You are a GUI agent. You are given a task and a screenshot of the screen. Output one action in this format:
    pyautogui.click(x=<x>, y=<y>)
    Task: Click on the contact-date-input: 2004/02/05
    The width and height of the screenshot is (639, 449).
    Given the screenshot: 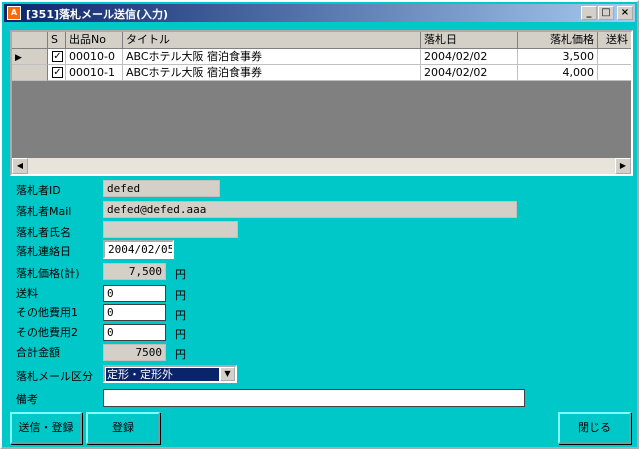 What is the action you would take?
    pyautogui.click(x=138, y=249)
    